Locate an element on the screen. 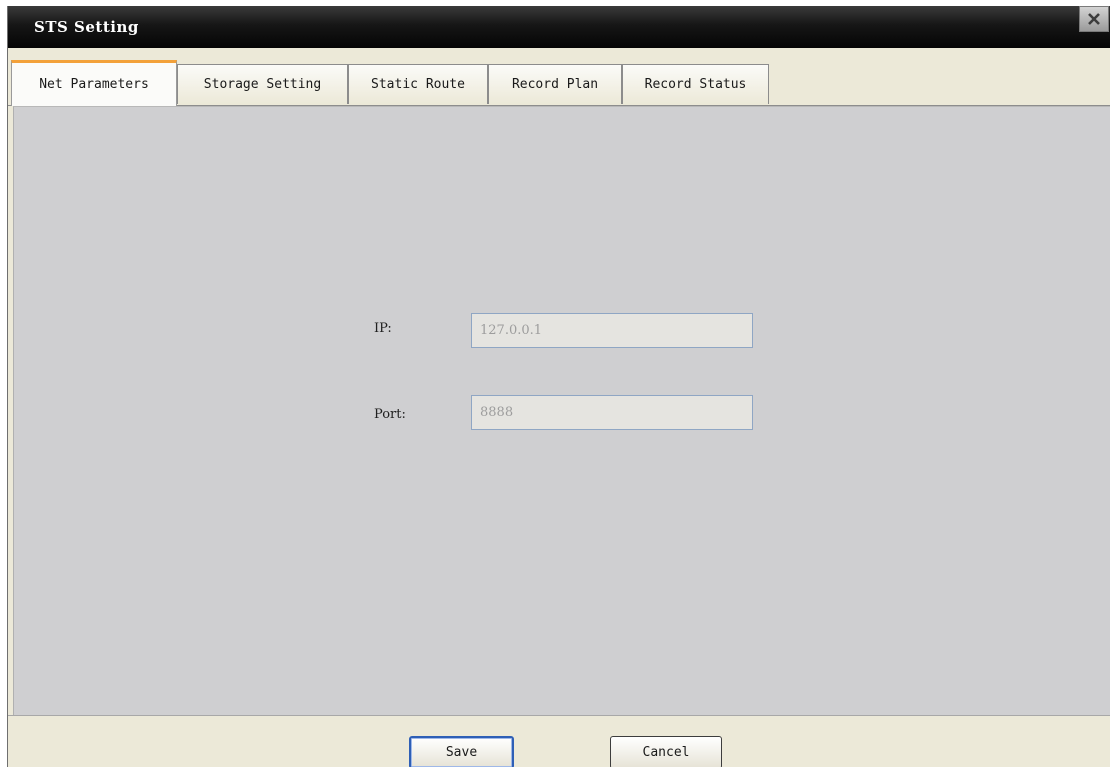 The image size is (1110, 767). close-button is located at coordinates (1094, 19).